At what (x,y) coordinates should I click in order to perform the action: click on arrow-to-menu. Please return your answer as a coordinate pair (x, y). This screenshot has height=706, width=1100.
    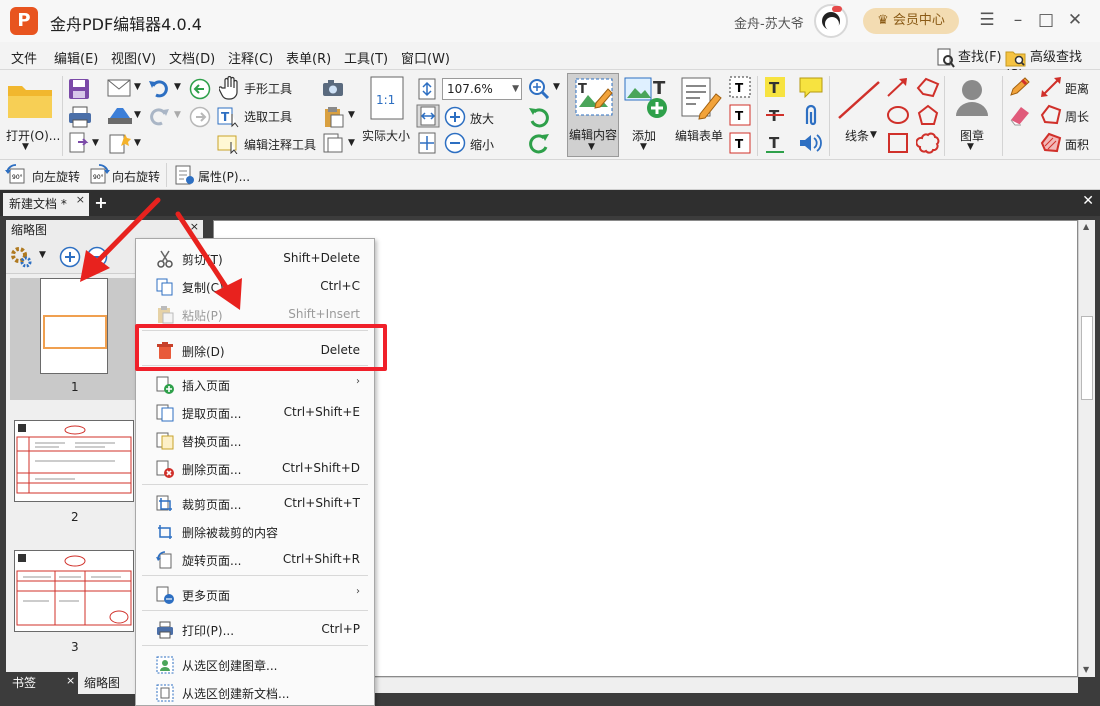
    Looking at the image, I should click on (208, 260).